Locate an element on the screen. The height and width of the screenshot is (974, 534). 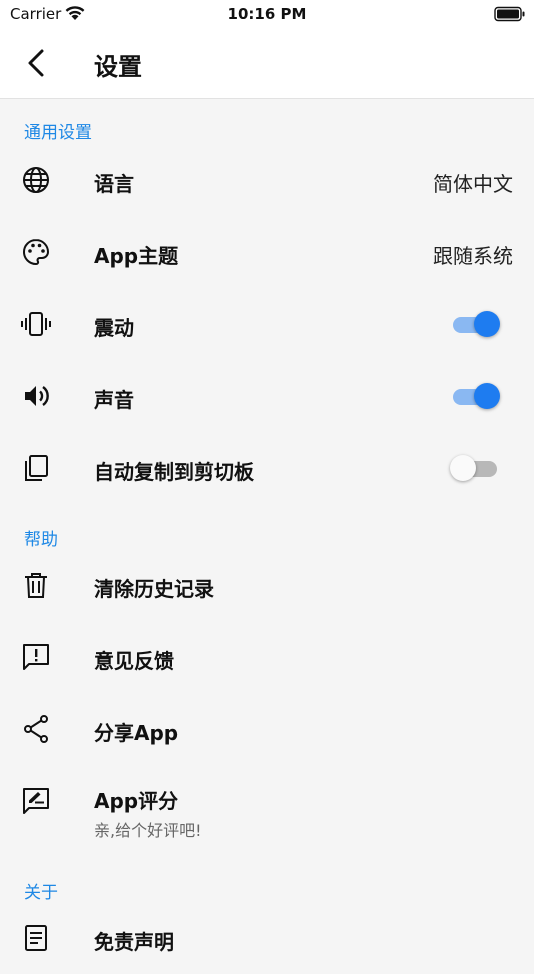
status-time: 10:16 PM is located at coordinates (267, 14).